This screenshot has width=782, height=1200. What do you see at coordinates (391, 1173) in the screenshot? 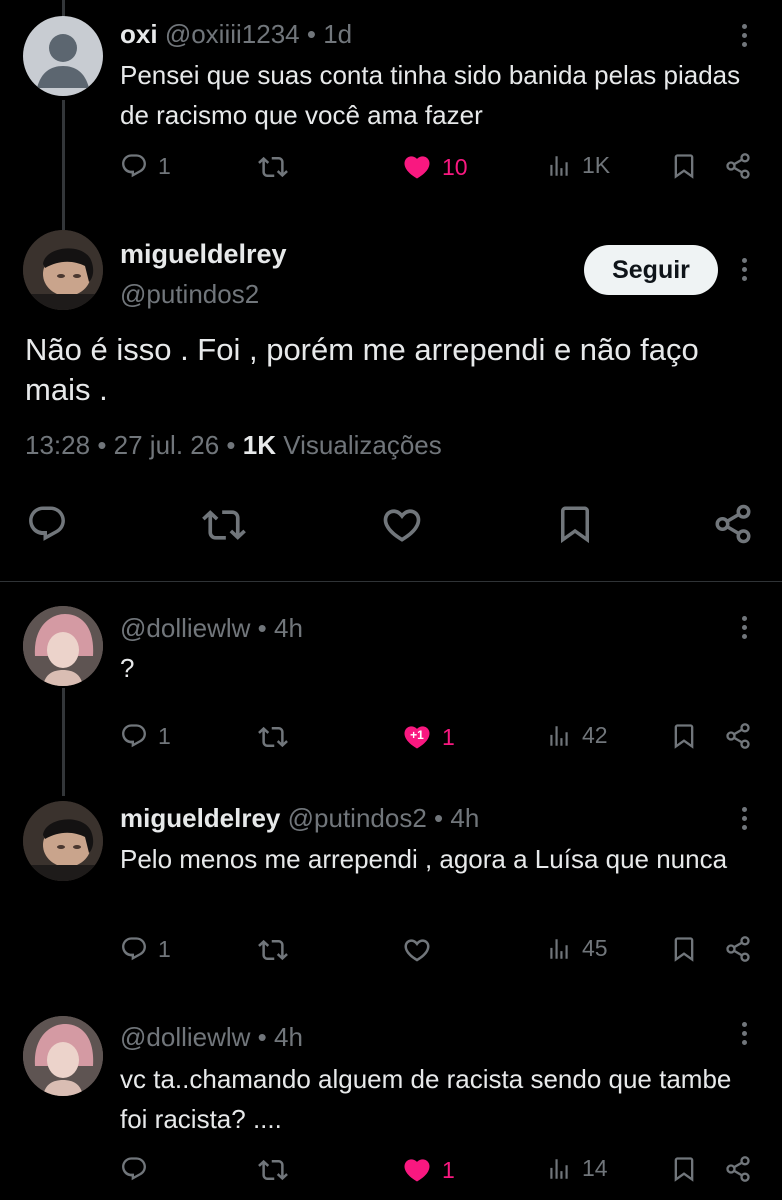
I see `action-bar: 1 14` at bounding box center [391, 1173].